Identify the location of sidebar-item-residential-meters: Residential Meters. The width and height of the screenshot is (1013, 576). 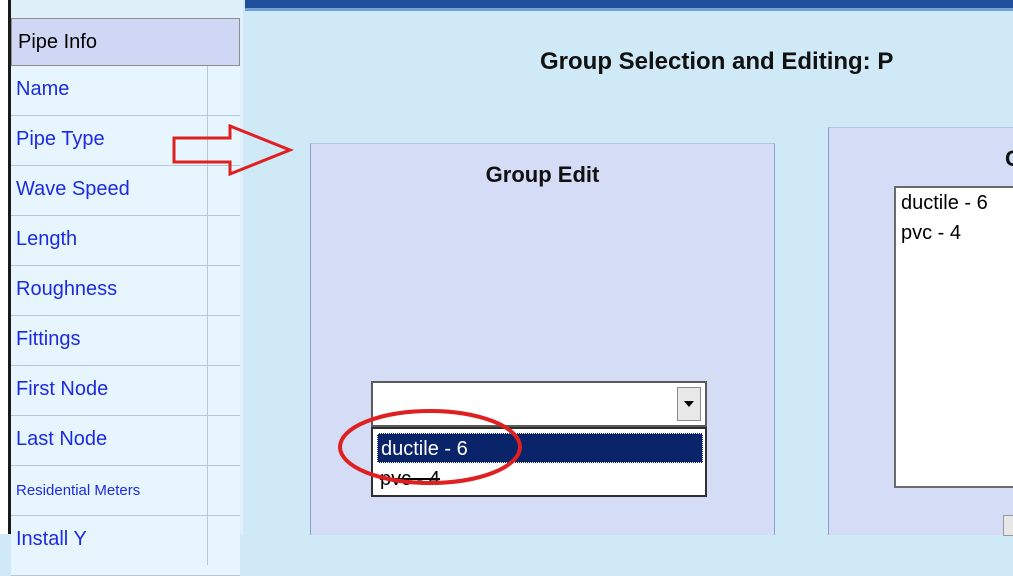
(125, 491).